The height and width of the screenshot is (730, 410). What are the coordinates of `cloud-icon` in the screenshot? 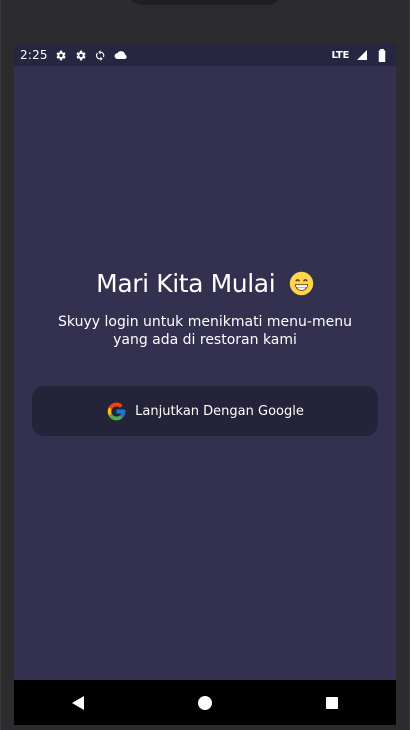 It's located at (121, 55).